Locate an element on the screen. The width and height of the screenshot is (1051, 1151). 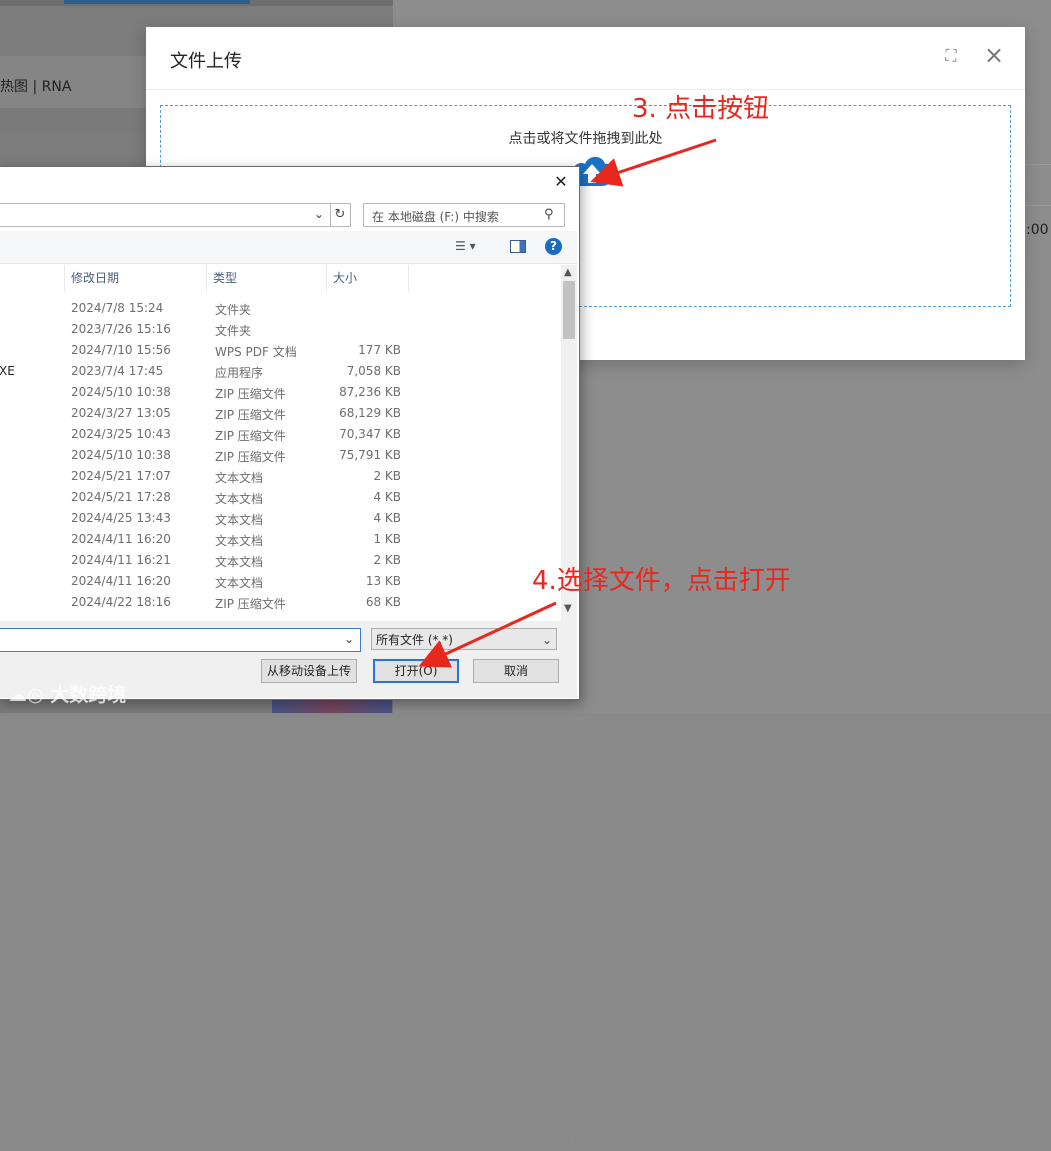
file-date: 2023/7/26 15:16 is located at coordinates (121, 329).